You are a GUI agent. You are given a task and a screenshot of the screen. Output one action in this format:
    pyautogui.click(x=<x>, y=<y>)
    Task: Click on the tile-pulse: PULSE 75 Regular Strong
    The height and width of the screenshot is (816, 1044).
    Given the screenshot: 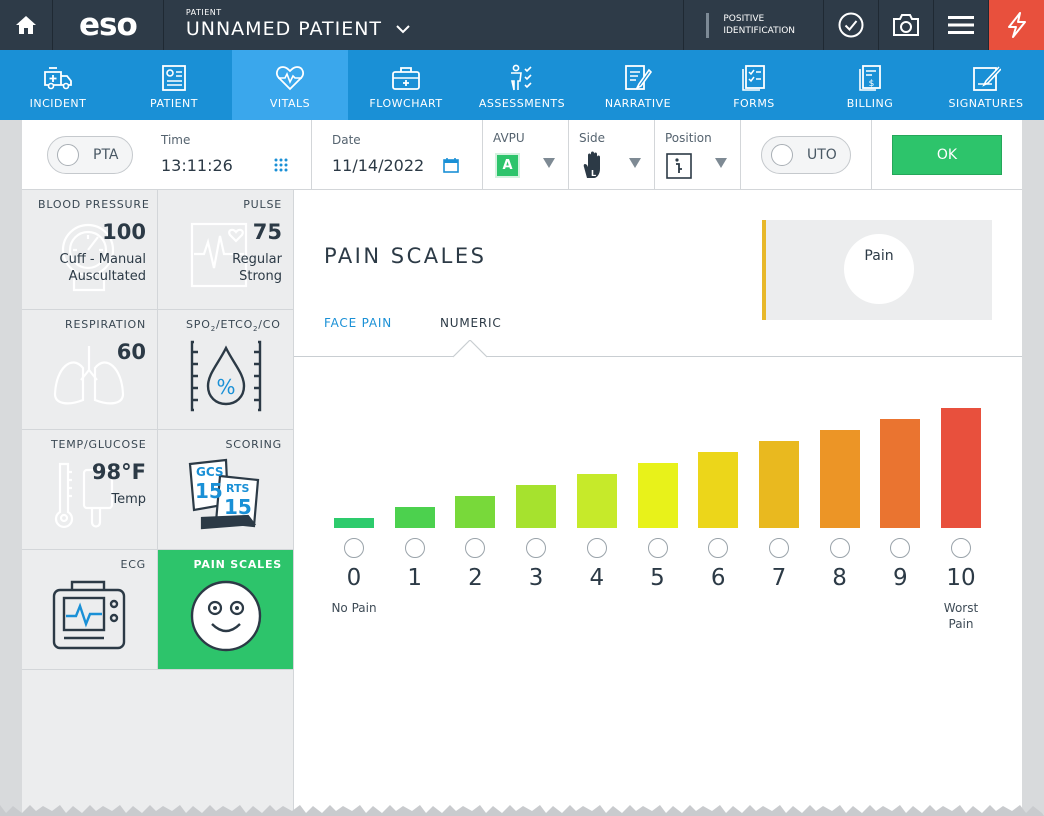 What is the action you would take?
    pyautogui.click(x=226, y=250)
    